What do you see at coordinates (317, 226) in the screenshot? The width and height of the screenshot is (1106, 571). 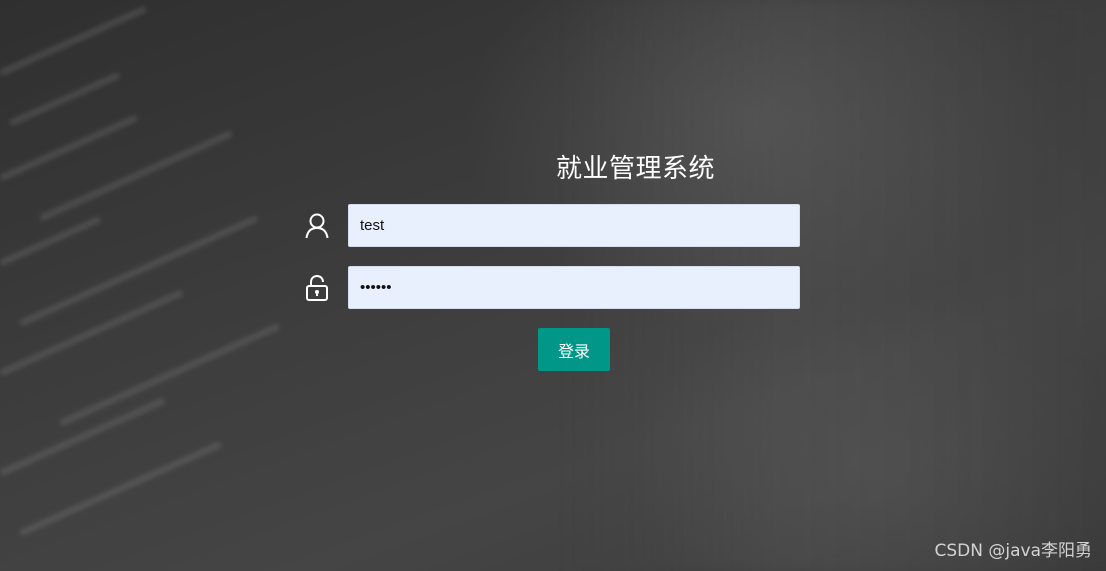 I see `user-icon` at bounding box center [317, 226].